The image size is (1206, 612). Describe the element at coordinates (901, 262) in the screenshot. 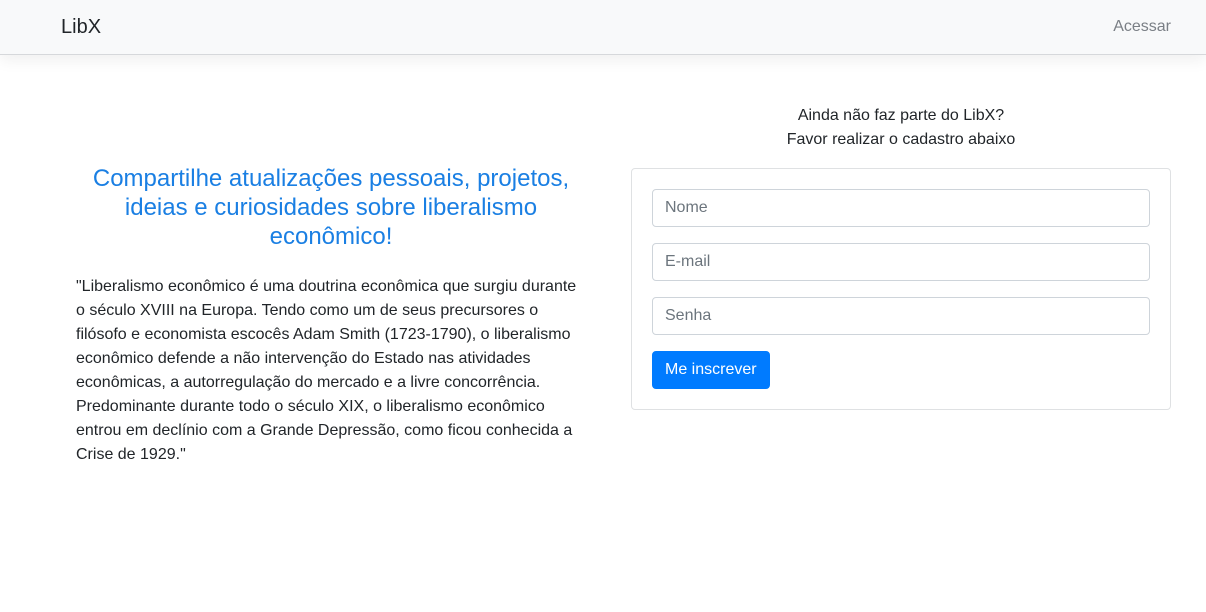

I see `email-field` at that location.